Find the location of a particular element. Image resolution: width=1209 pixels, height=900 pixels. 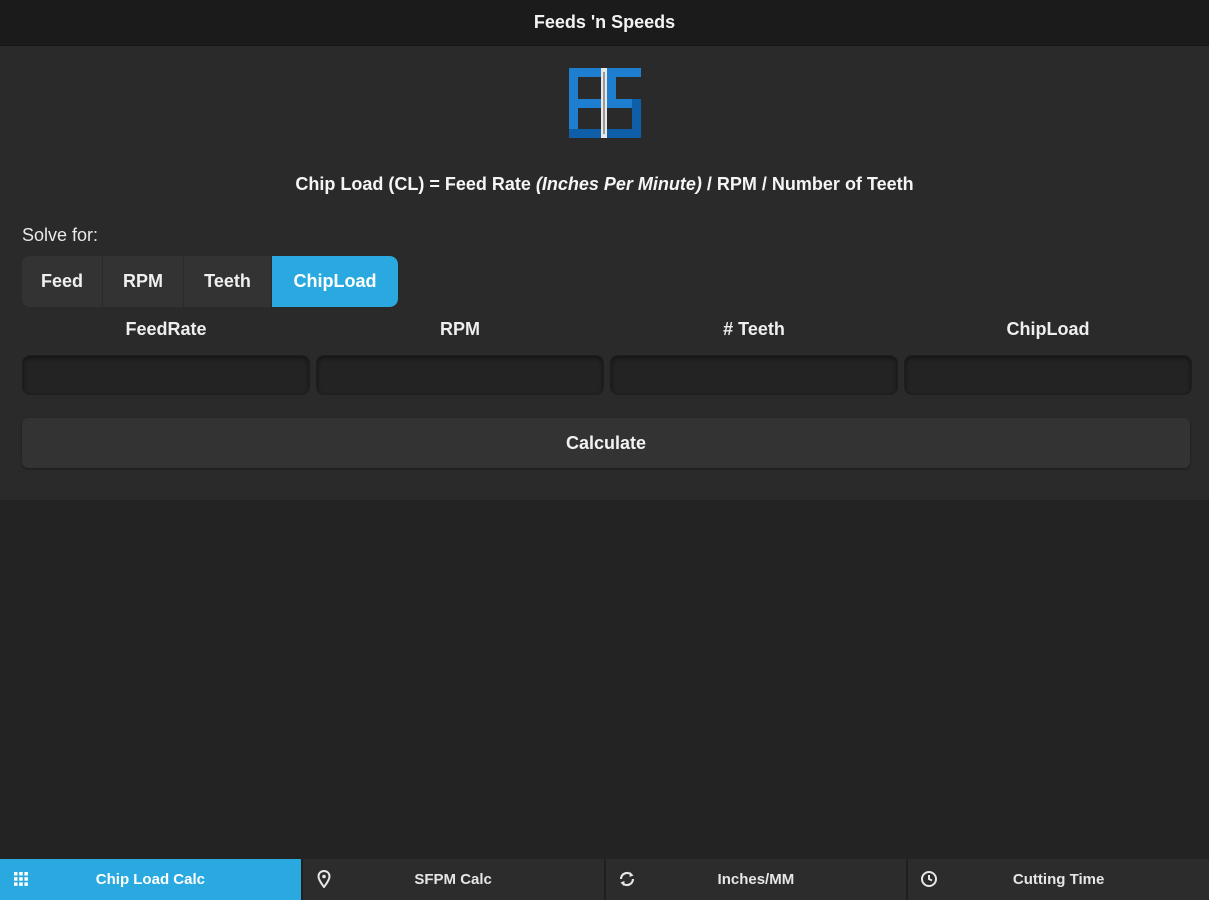

tab-inches-mm: Inches/MM is located at coordinates (757, 879).